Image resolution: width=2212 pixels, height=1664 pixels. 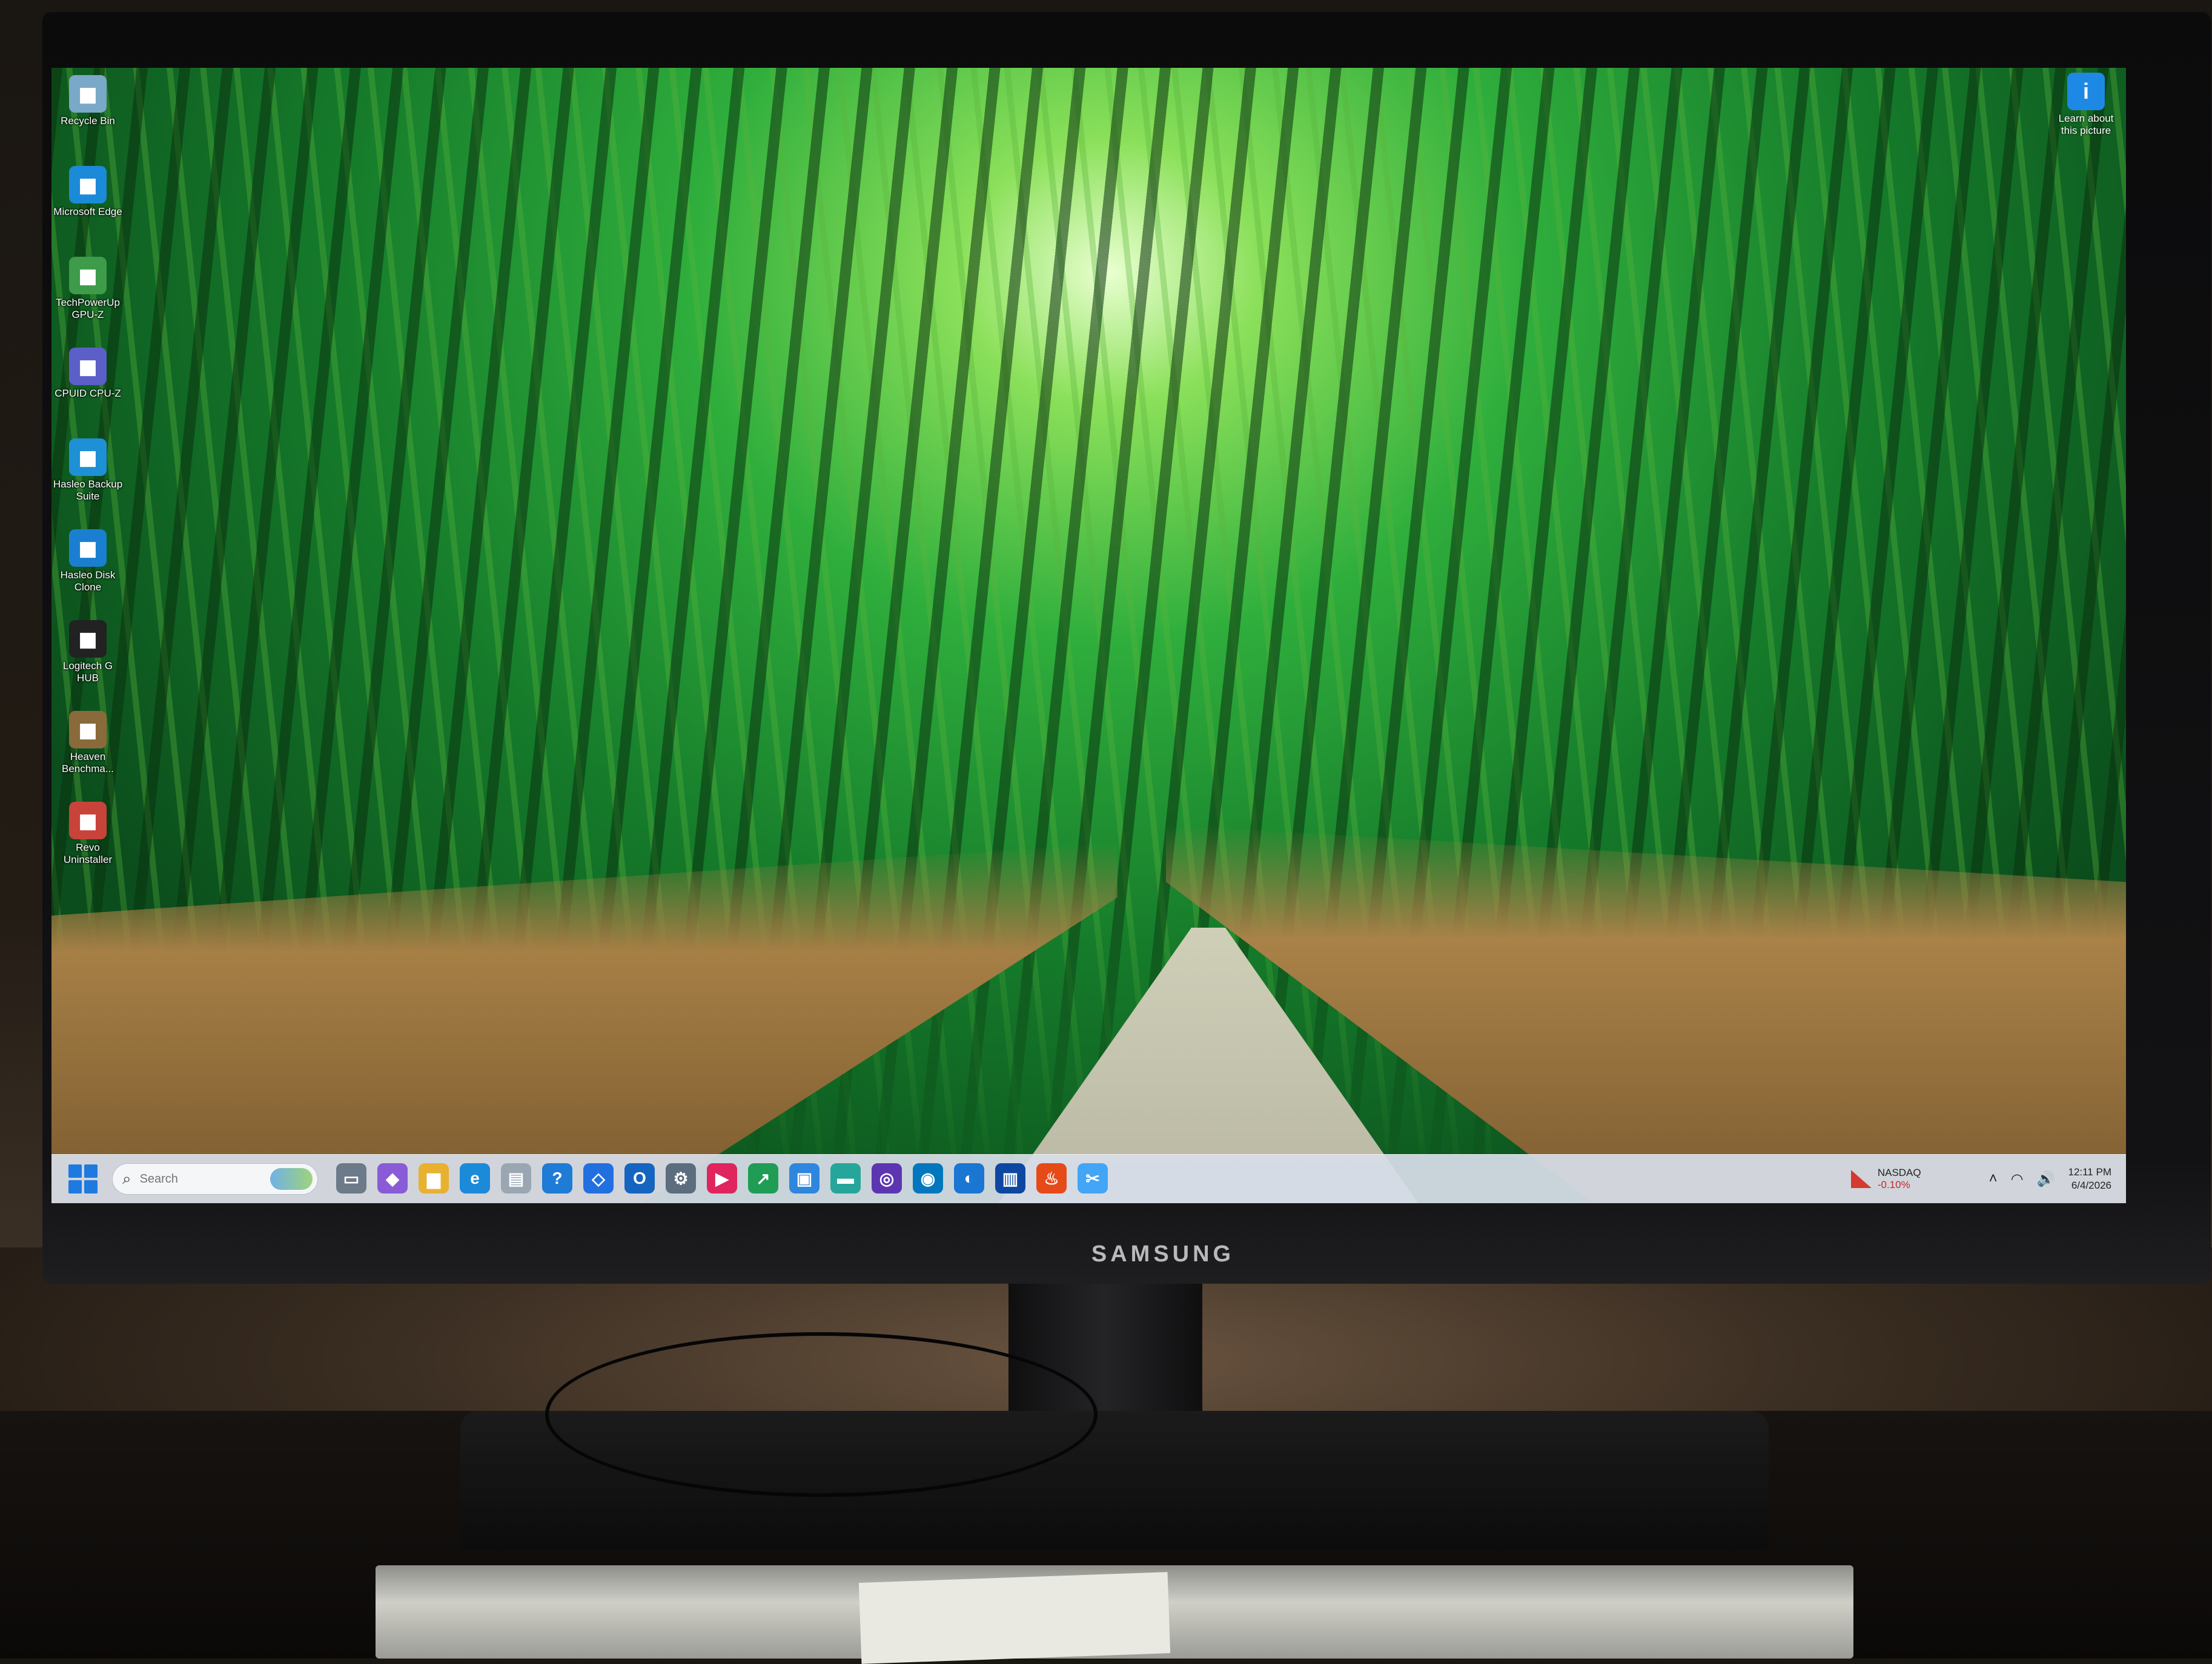 What do you see at coordinates (392, 1178) in the screenshot?
I see `copilot-icon: ◆` at bounding box center [392, 1178].